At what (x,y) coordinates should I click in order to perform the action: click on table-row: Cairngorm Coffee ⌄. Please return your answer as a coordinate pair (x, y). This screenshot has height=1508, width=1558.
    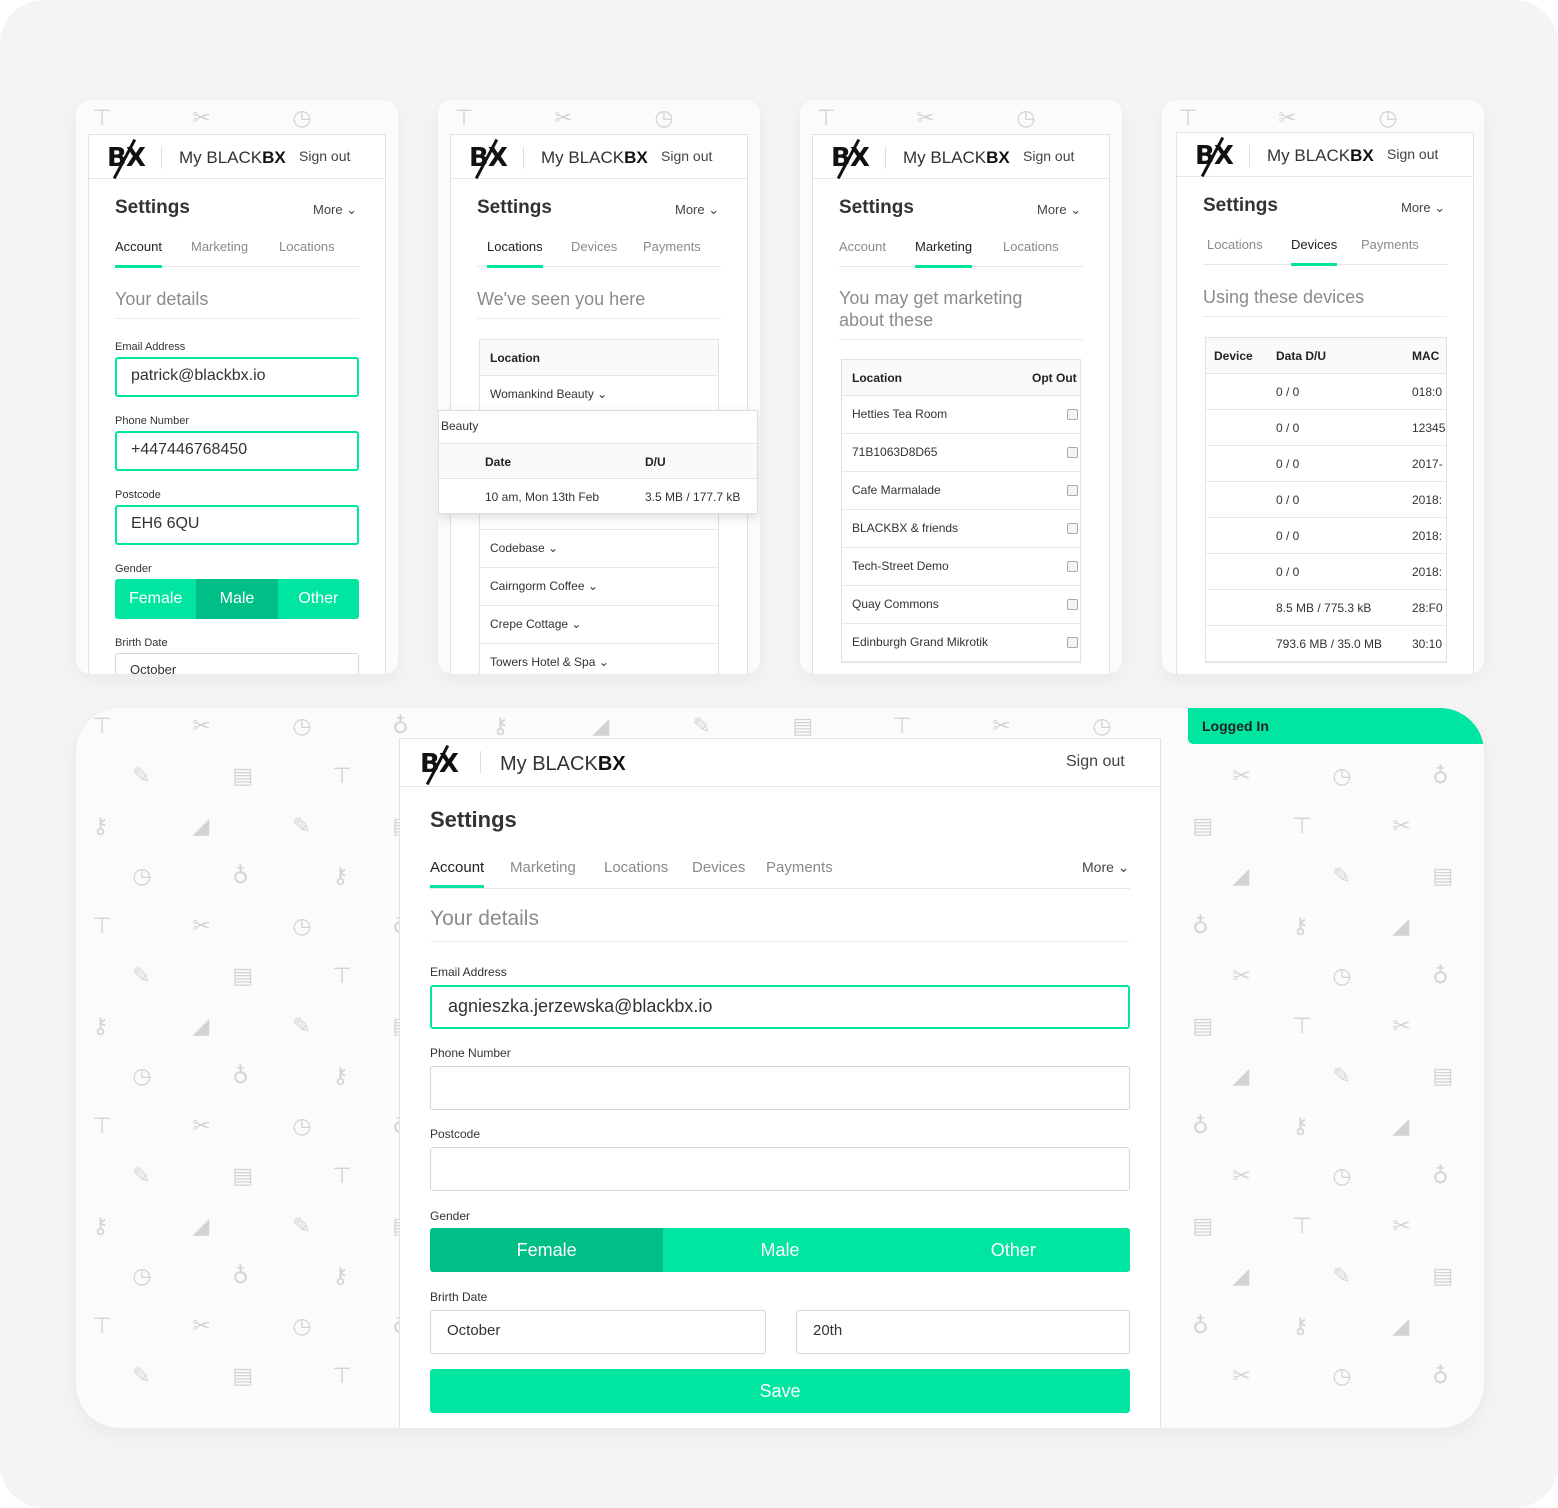
    Looking at the image, I should click on (599, 587).